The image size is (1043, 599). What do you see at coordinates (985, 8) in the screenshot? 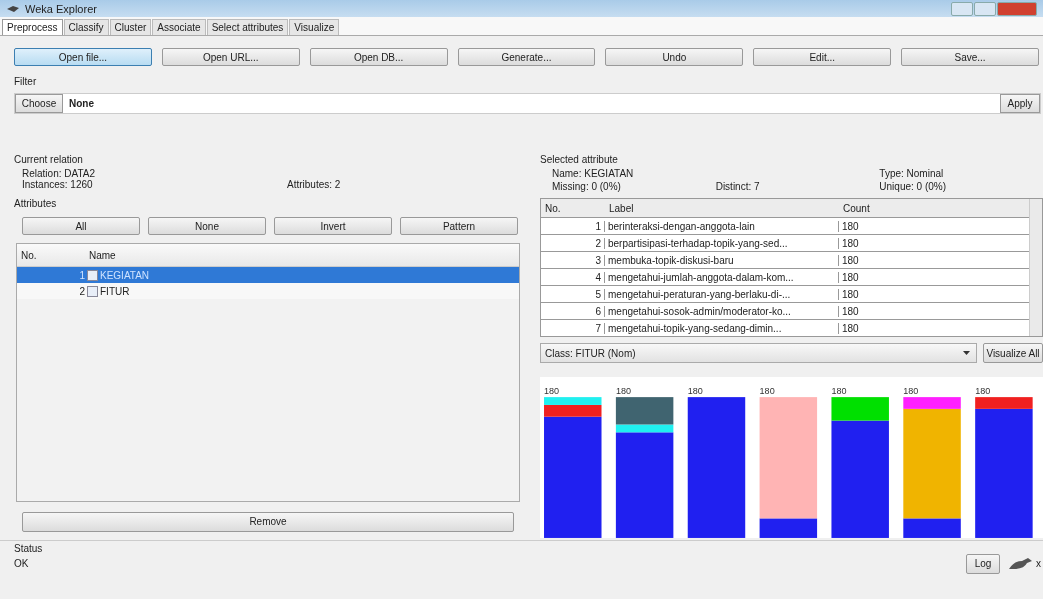
I see `maximize-button` at bounding box center [985, 8].